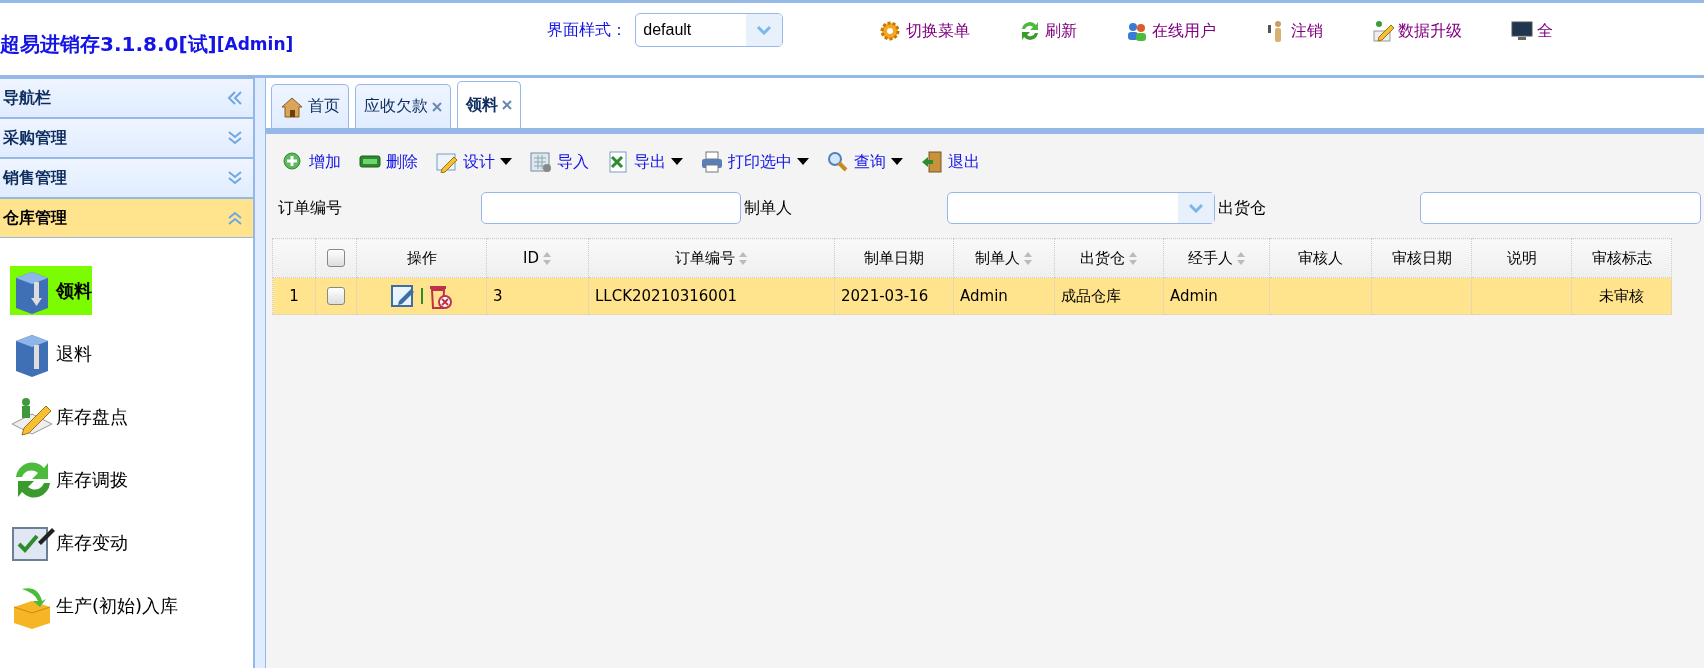  Describe the element at coordinates (294, 296) in the screenshot. I see `row-number: 1` at that location.